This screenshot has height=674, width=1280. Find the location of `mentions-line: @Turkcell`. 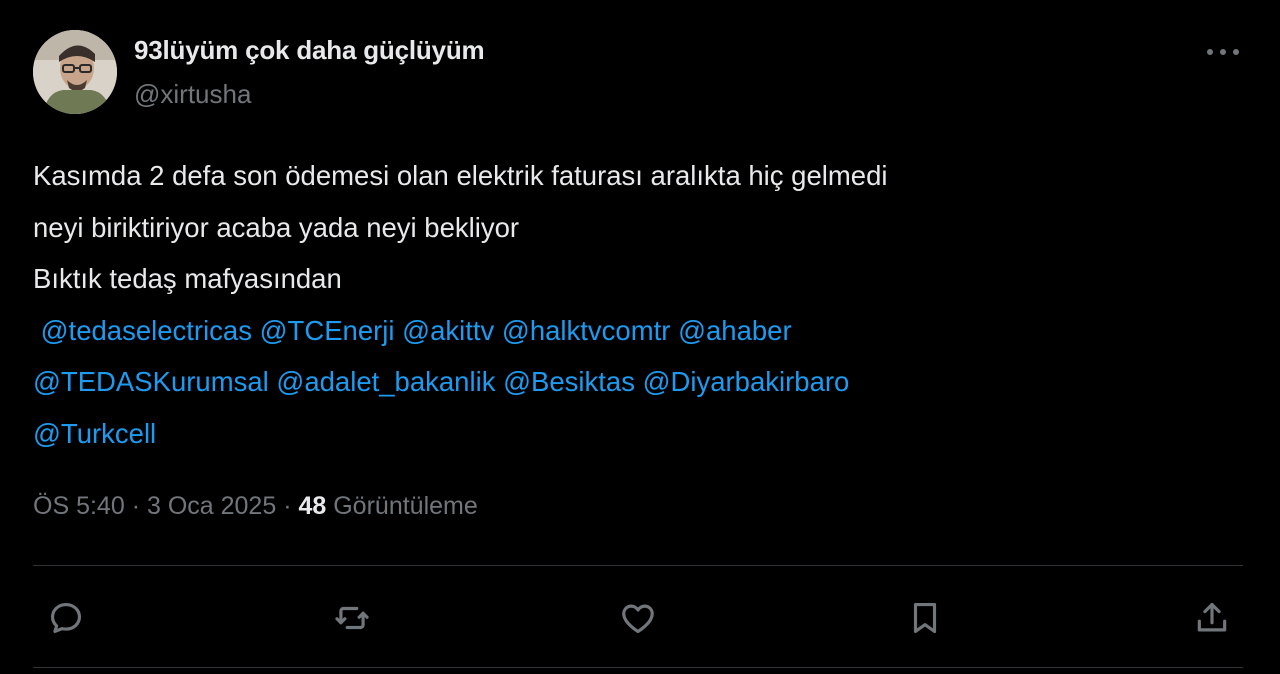

mentions-line: @Turkcell is located at coordinates (633, 434).